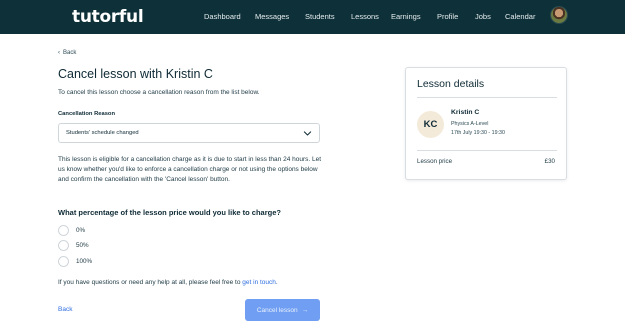 Image resolution: width=625 pixels, height=336 pixels. I want to click on lesson-price-label: Lesson price, so click(435, 161).